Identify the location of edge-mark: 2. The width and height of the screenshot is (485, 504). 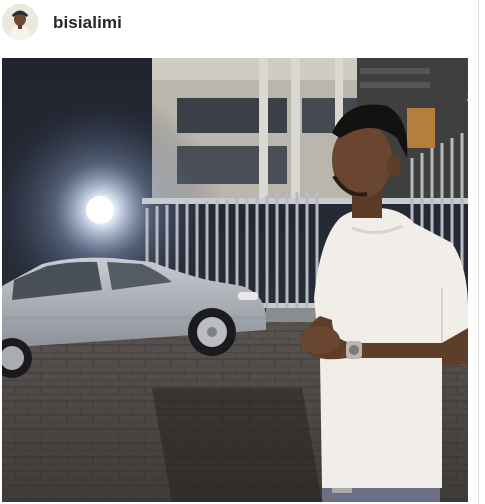
(471, 96).